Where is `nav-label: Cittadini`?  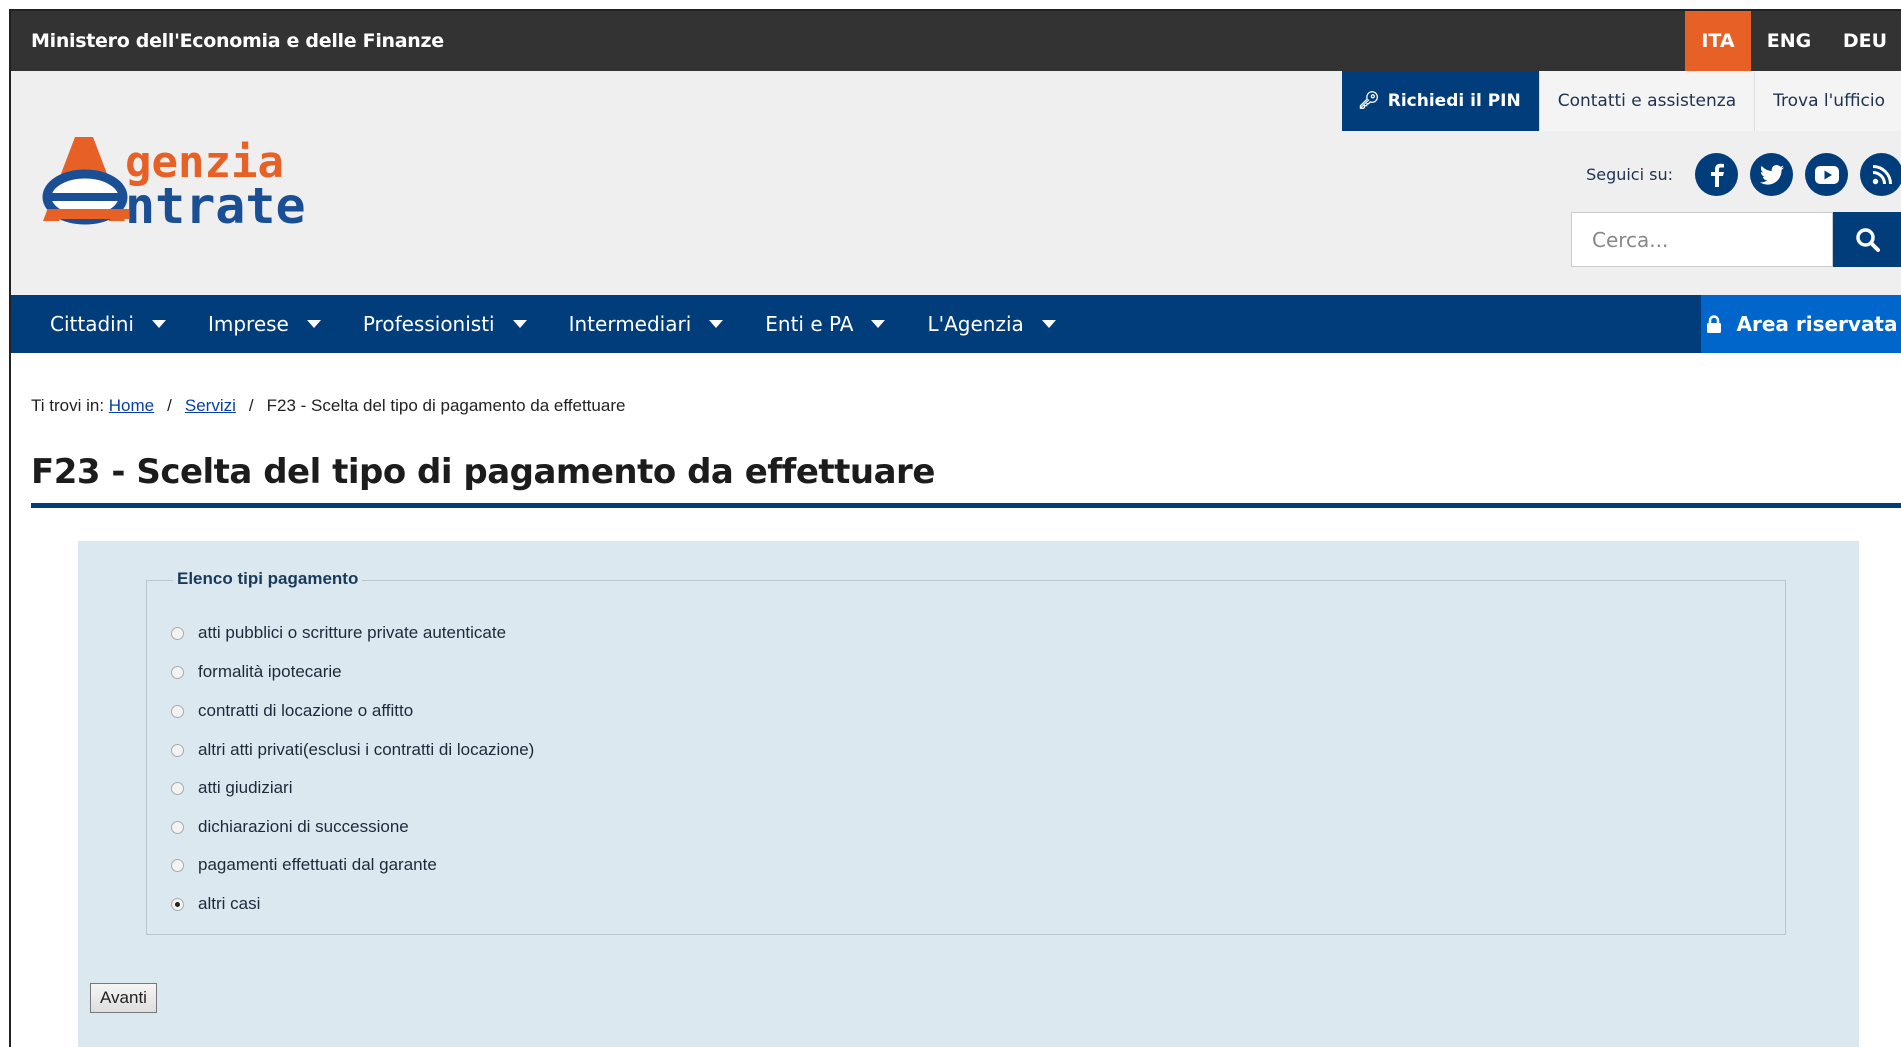 nav-label: Cittadini is located at coordinates (92, 324).